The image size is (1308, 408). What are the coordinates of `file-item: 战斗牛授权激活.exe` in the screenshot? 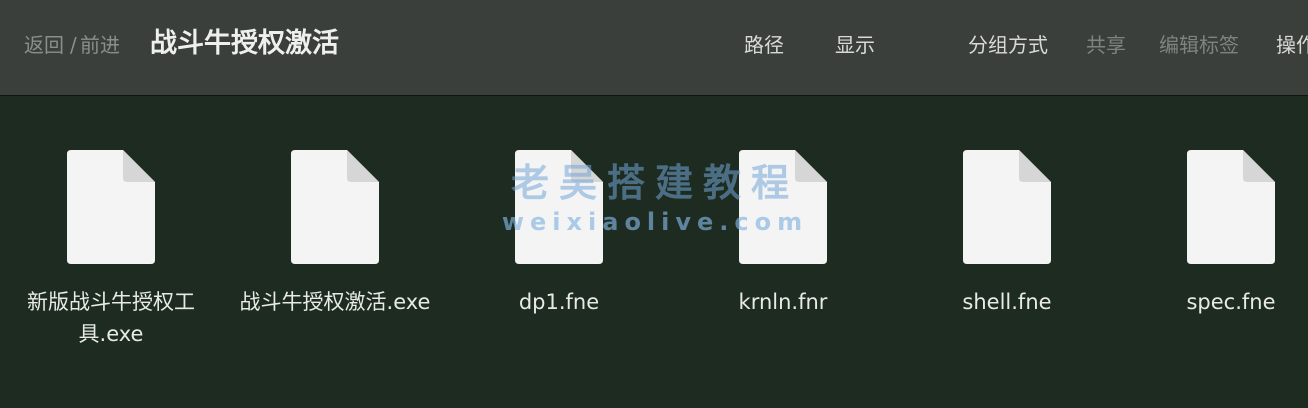 It's located at (335, 234).